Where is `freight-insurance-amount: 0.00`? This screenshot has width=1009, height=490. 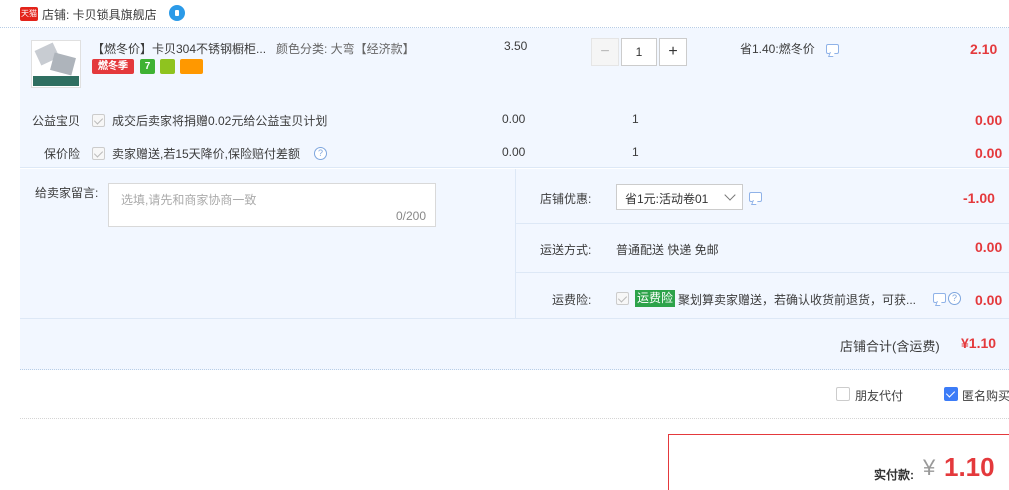 freight-insurance-amount: 0.00 is located at coordinates (989, 300).